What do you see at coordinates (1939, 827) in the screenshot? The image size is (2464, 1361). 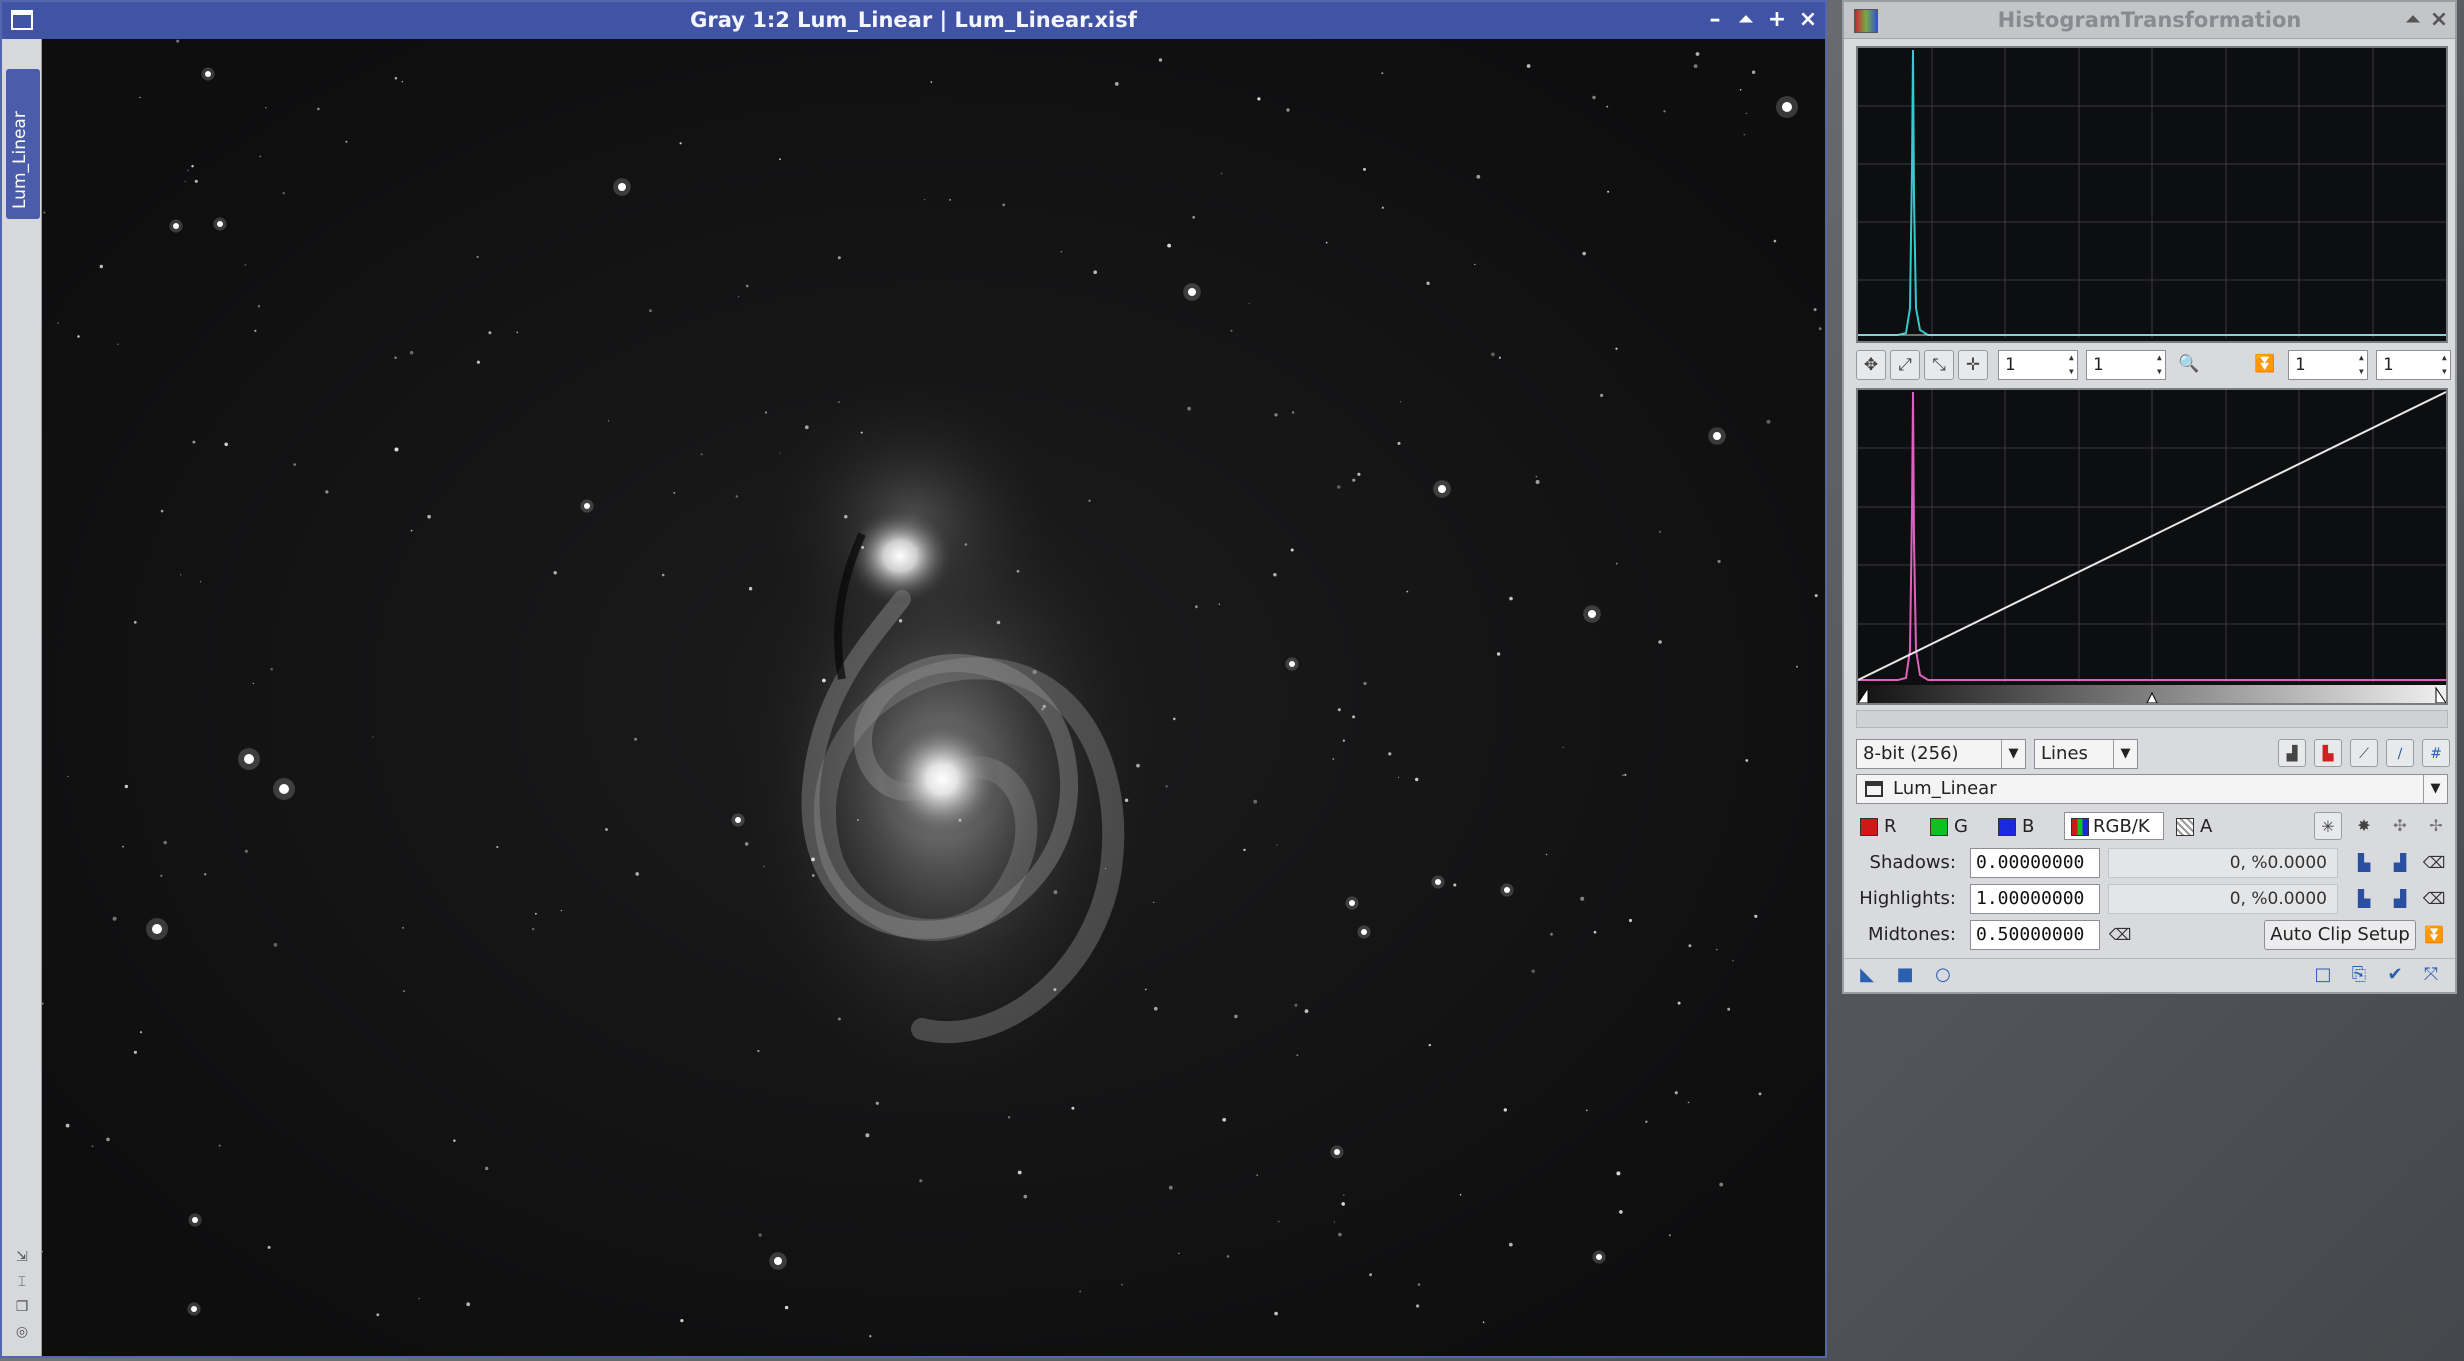 I see `green-swatch-icon` at bounding box center [1939, 827].